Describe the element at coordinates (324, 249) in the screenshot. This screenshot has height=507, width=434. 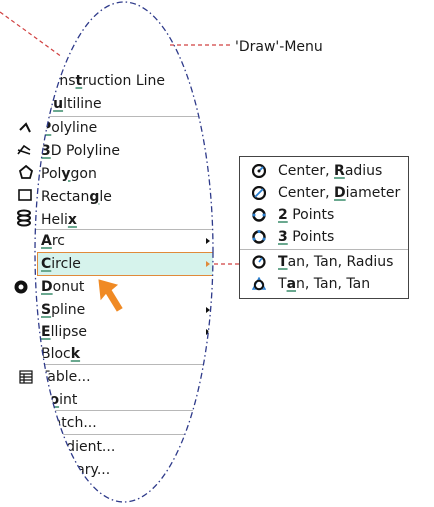
I see `separator` at that location.